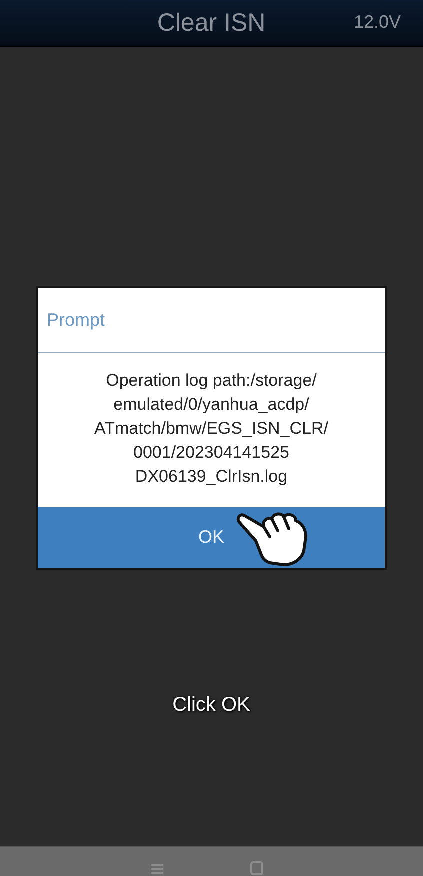 This screenshot has height=876, width=423. What do you see at coordinates (212, 429) in the screenshot?
I see `dialog-message: Operation log path:/storage/ emulated/0/yanhua_acdp/ ATmatch/bmw/EGS_ISN_CLR/ 0001/202304141525 DX06139_ClrIsn.log` at bounding box center [212, 429].